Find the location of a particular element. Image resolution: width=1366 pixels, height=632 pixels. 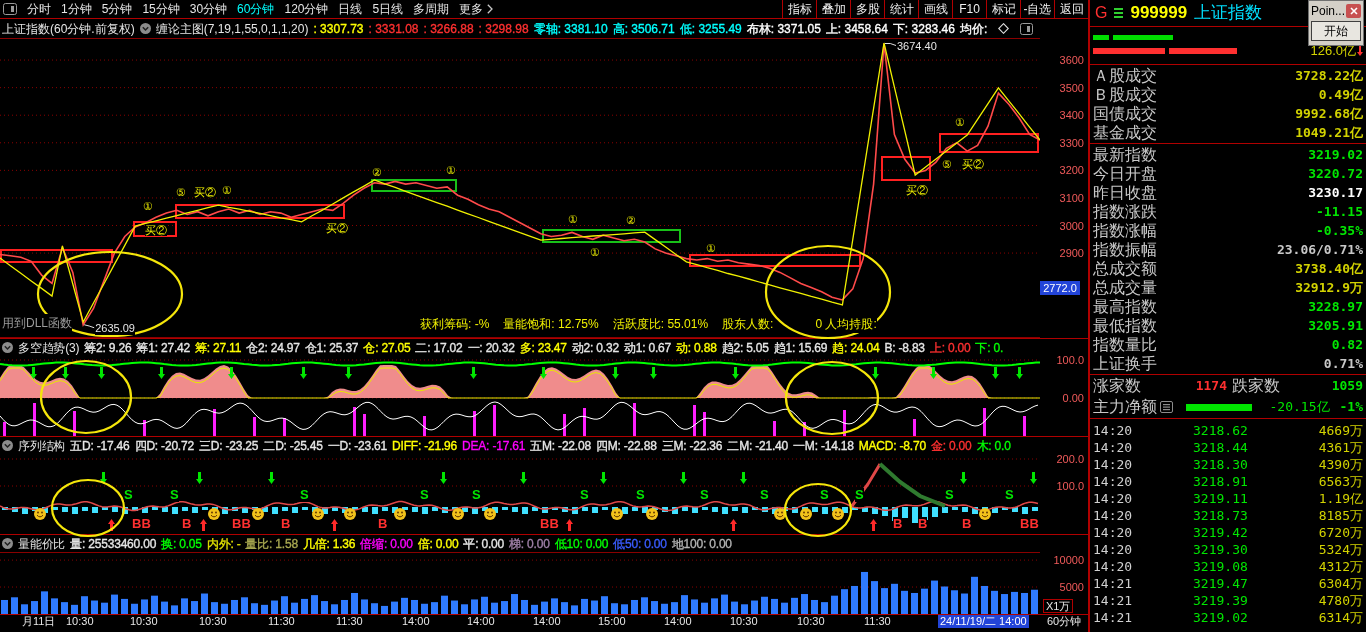

tick-price: 3219.02 is located at coordinates (1220, 617).